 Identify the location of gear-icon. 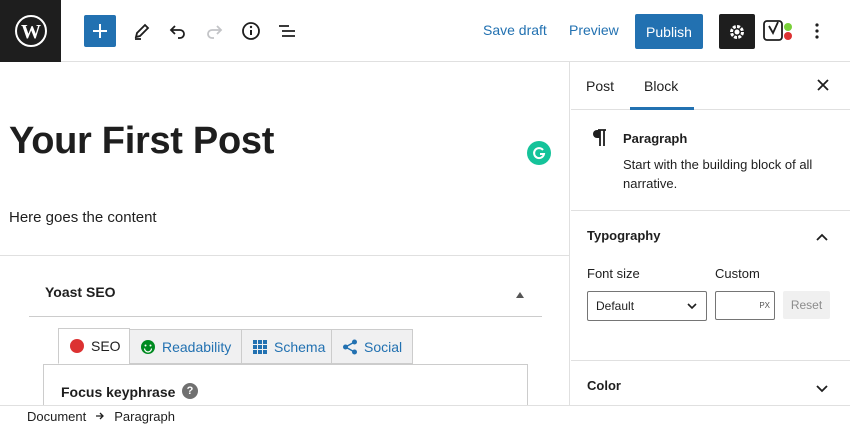
(737, 31).